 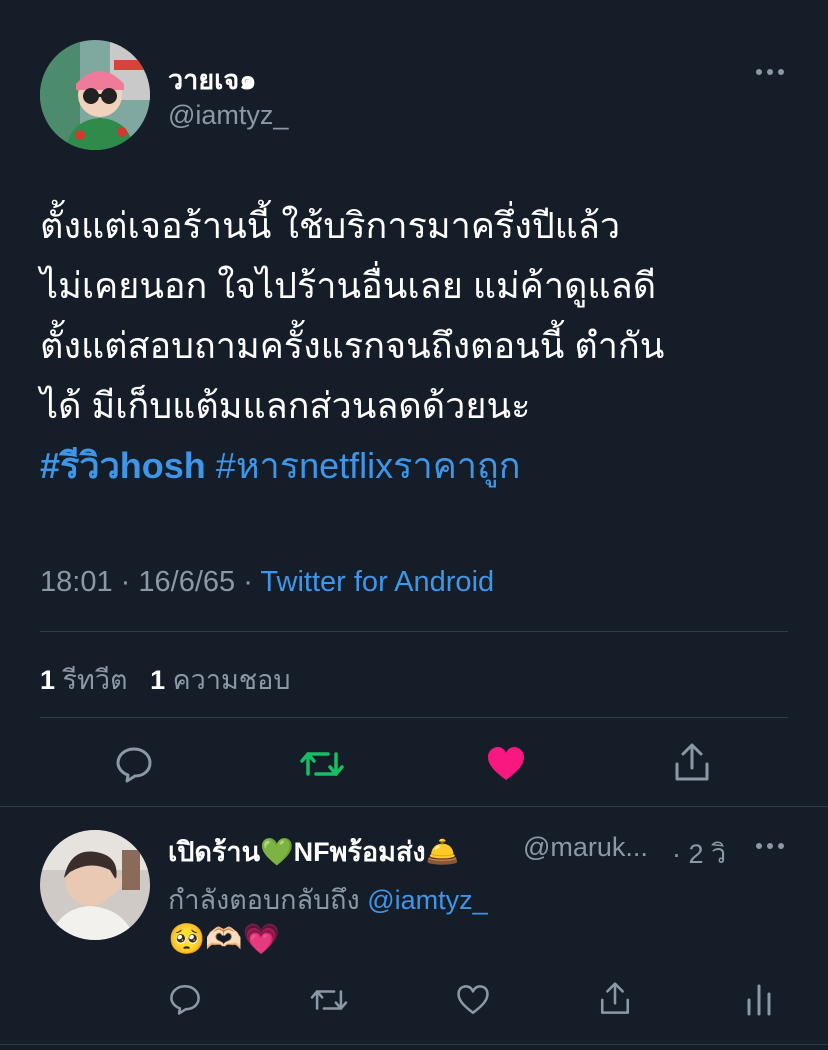 I want to click on reply-text: 🥺🫶🏻💗, so click(x=224, y=939).